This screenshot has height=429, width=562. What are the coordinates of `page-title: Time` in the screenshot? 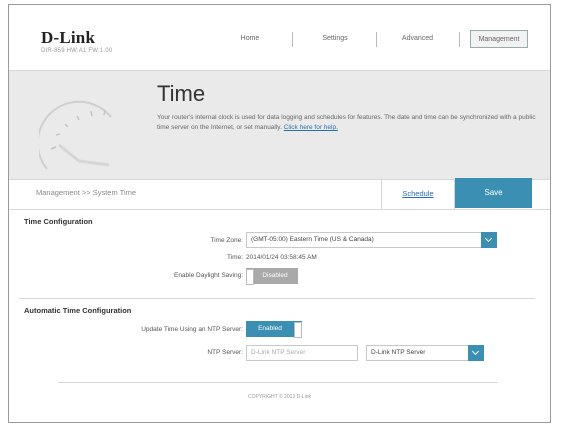 It's located at (181, 93).